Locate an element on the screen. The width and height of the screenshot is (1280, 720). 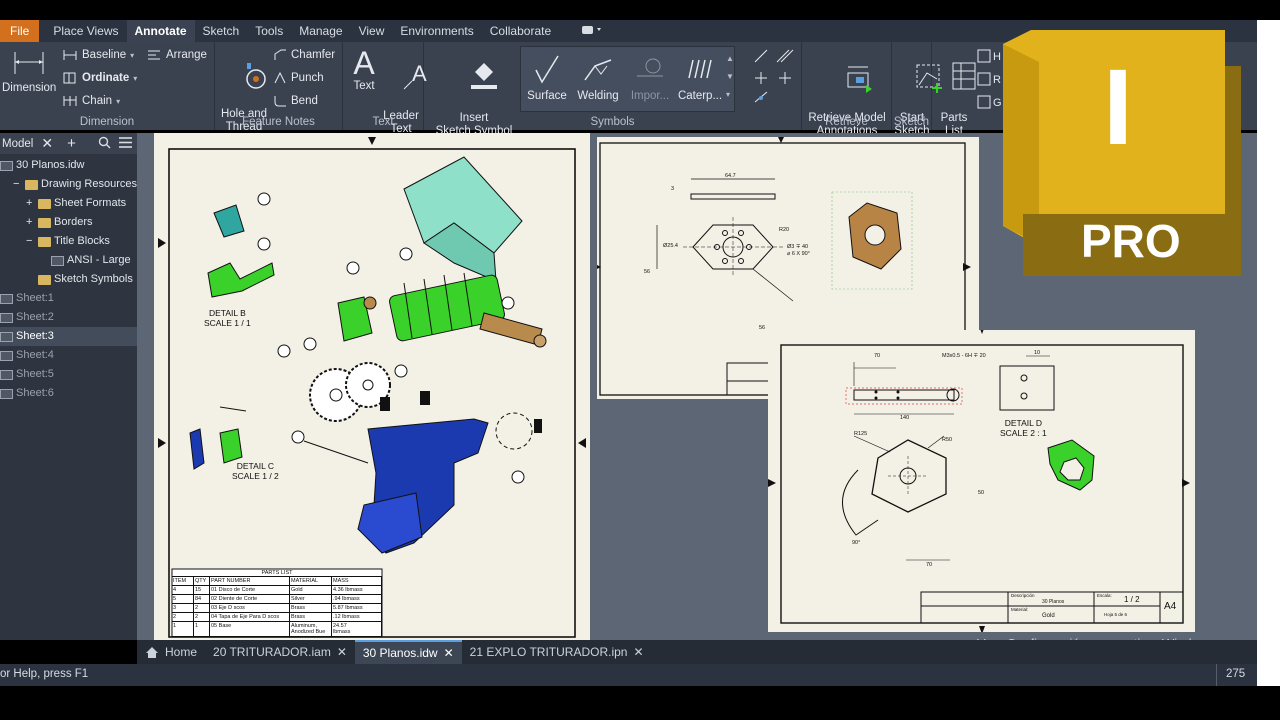
text-button: A Text is located at coordinates (364, 69).